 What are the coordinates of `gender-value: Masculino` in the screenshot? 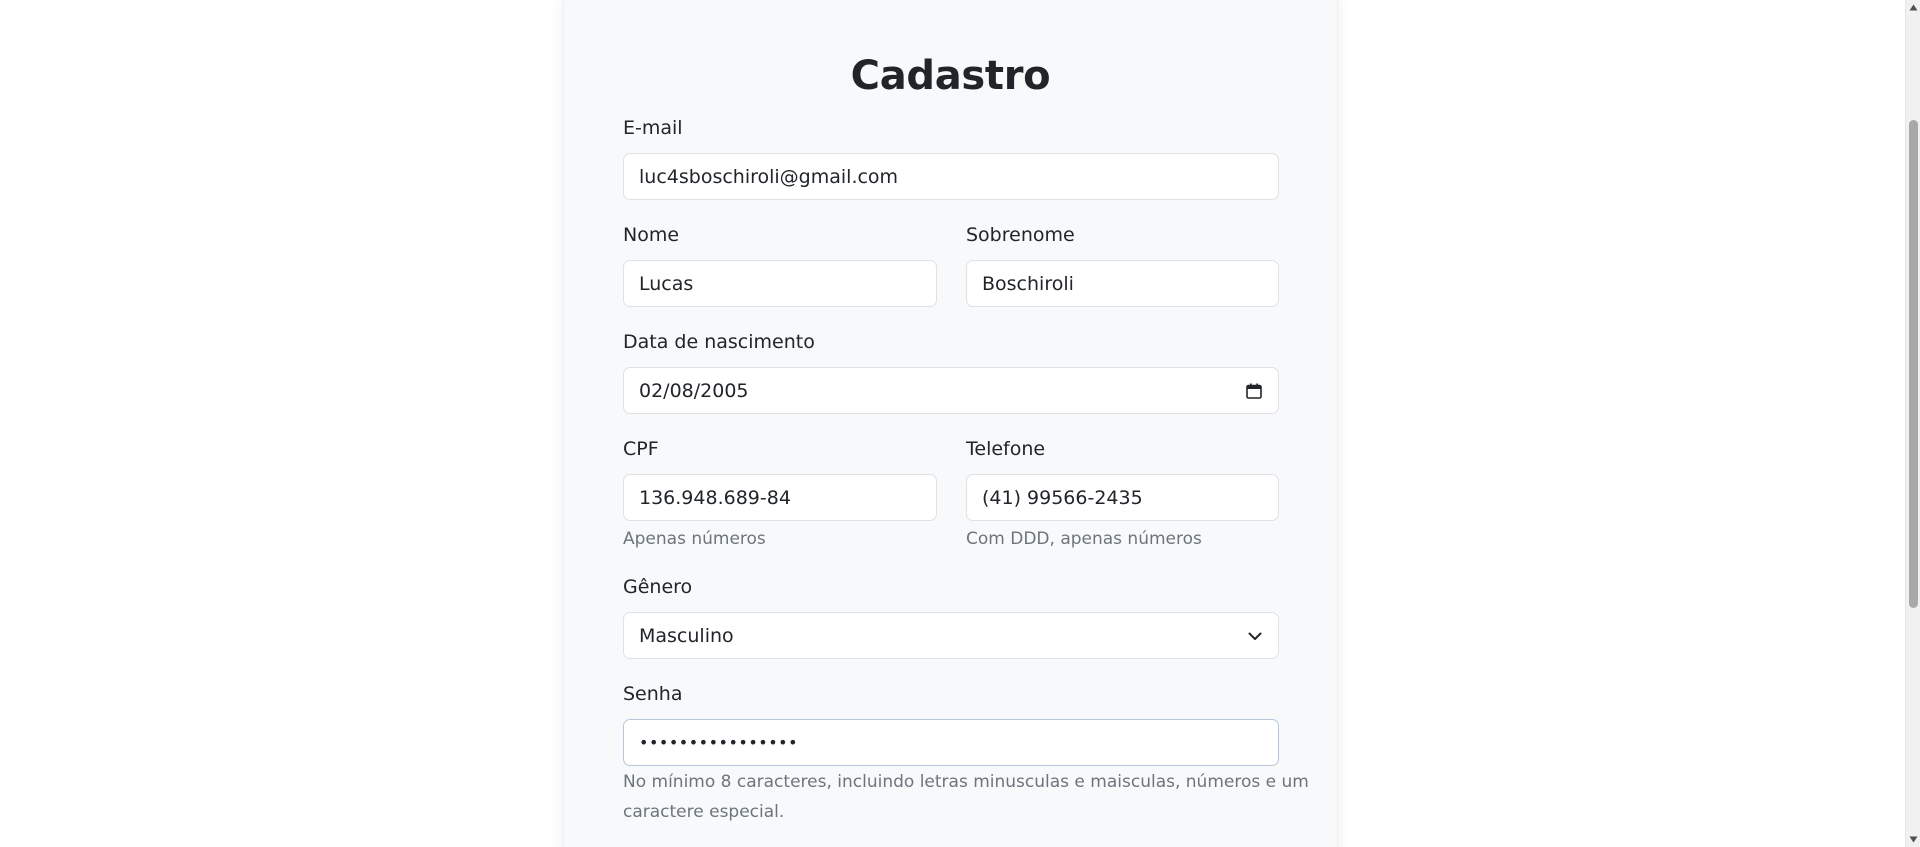 It's located at (686, 635).